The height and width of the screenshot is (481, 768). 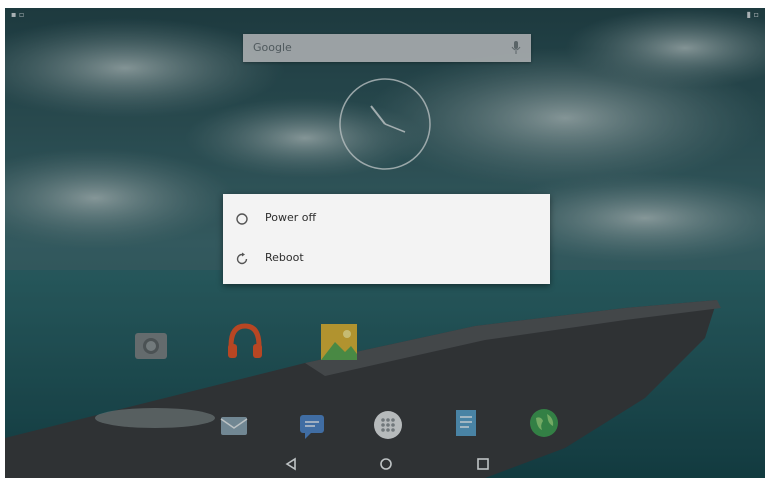 I want to click on power-menu-dialog: Power off Reboot, so click(x=386, y=239).